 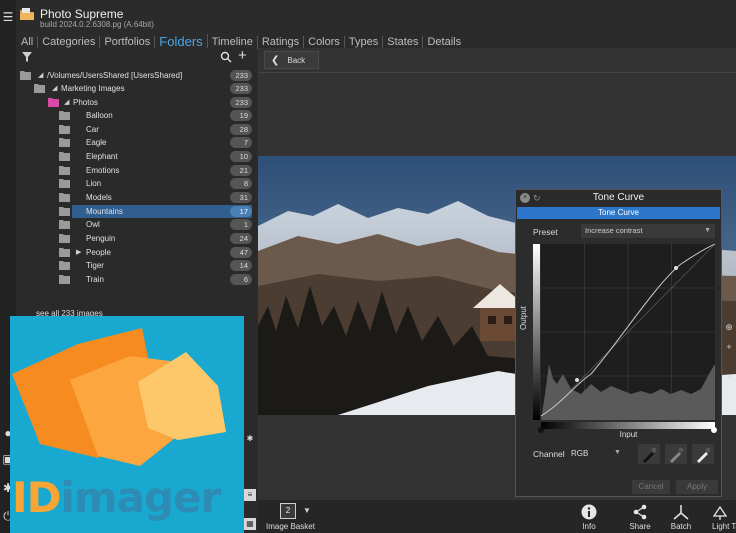 I want to click on tree-label: People, so click(x=98, y=252).